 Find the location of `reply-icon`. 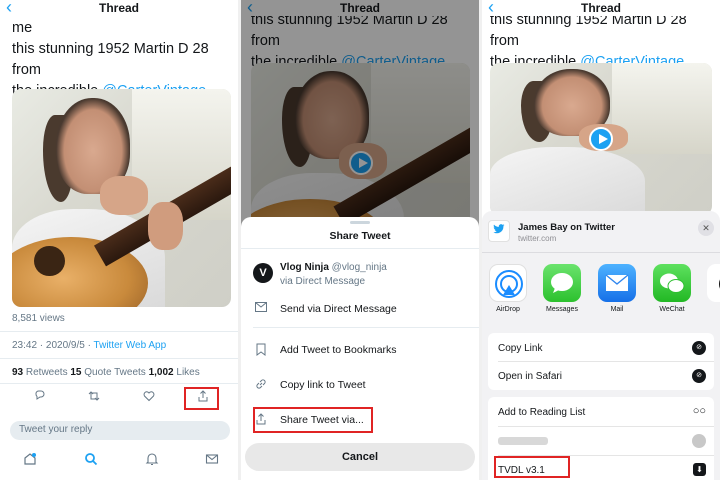

reply-icon is located at coordinates (40, 398).